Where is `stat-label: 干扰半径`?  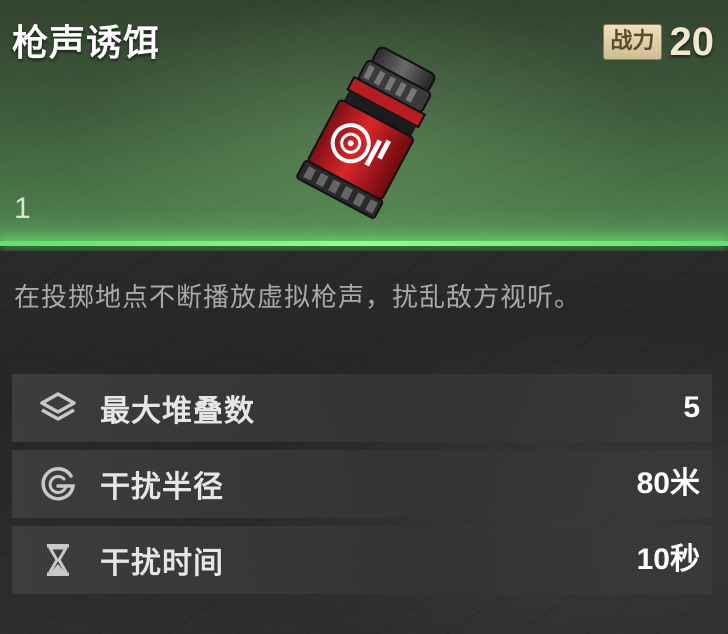 stat-label: 干扰半径 is located at coordinates (162, 487).